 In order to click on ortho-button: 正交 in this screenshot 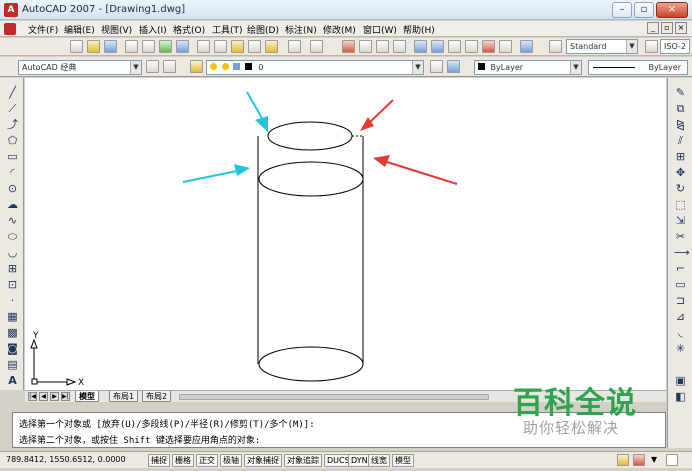, I will do `click(207, 460)`.